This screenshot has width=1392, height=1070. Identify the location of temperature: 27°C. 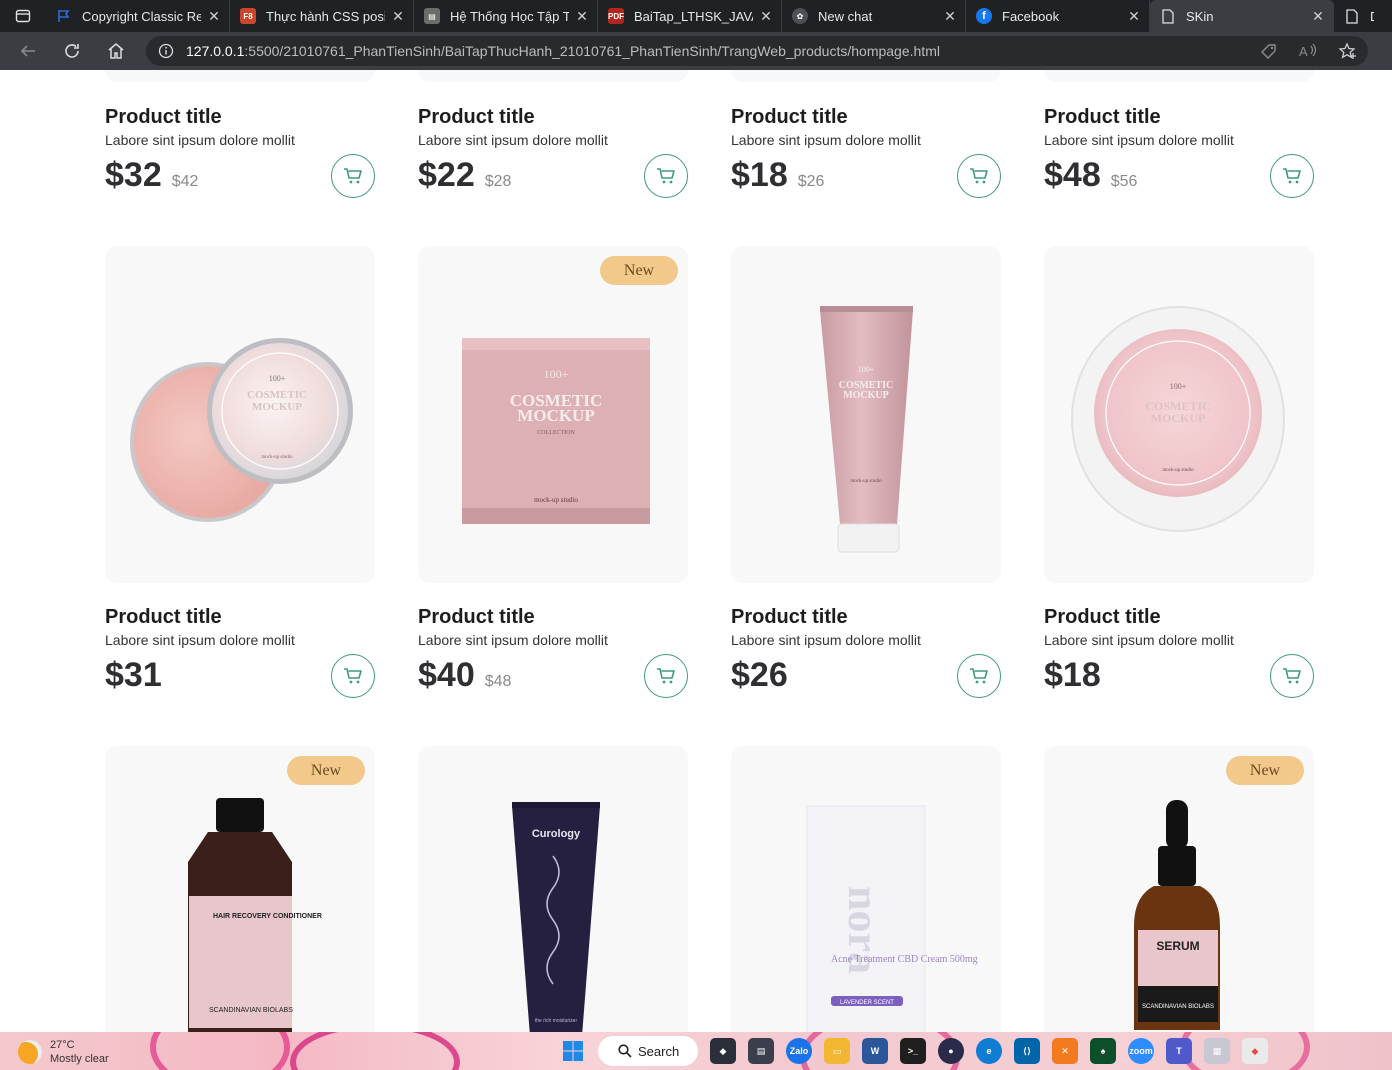
(62, 1045).